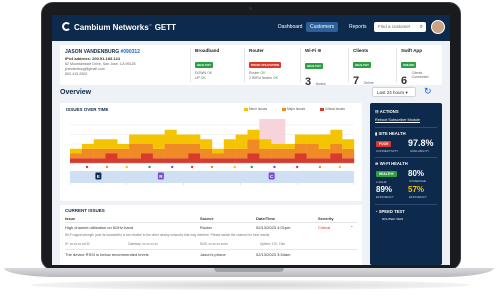 This screenshot has height=302, width=498. Describe the element at coordinates (393, 163) in the screenshot. I see `wifi-health-title-text: WI-FI HEALTH` at that location.